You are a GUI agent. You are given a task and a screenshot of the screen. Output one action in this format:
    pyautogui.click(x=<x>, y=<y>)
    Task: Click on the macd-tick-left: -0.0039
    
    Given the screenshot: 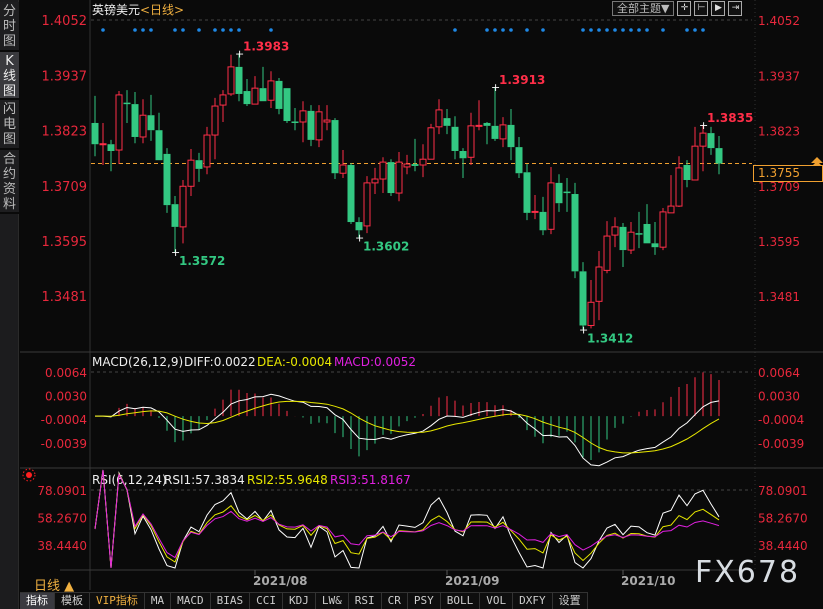 What is the action you would take?
    pyautogui.click(x=64, y=444)
    